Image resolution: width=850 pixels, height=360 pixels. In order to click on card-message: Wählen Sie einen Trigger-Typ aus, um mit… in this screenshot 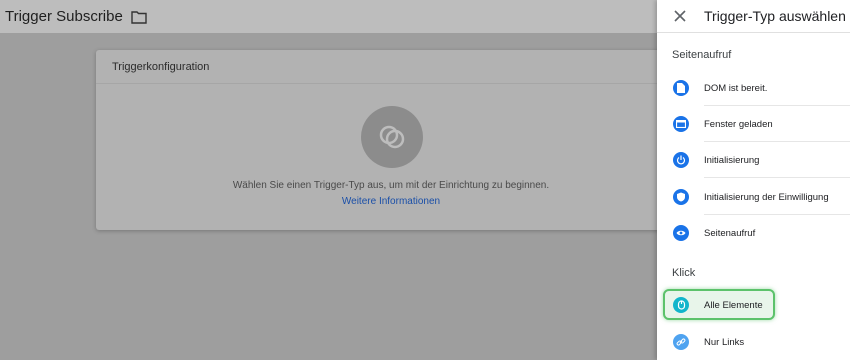, I will do `click(391, 185)`.